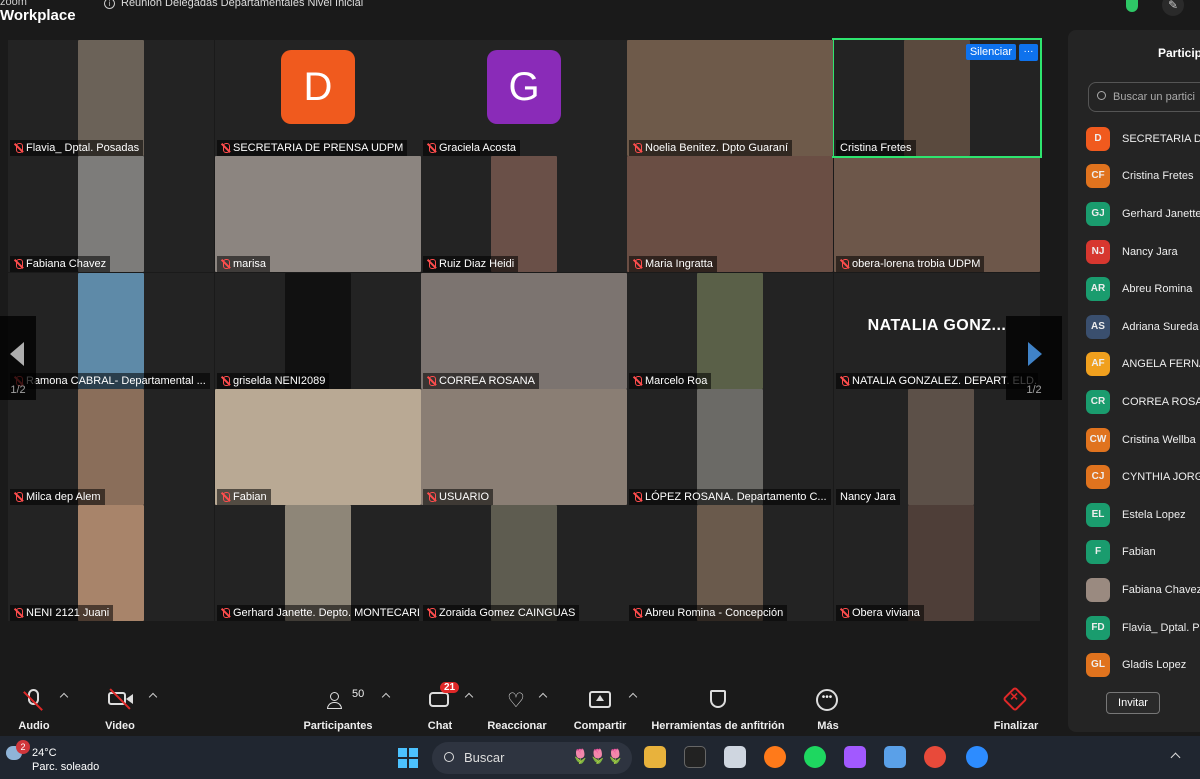 The height and width of the screenshot is (779, 1200). I want to click on video-tile: Abreu Romina - Concepción, so click(730, 563).